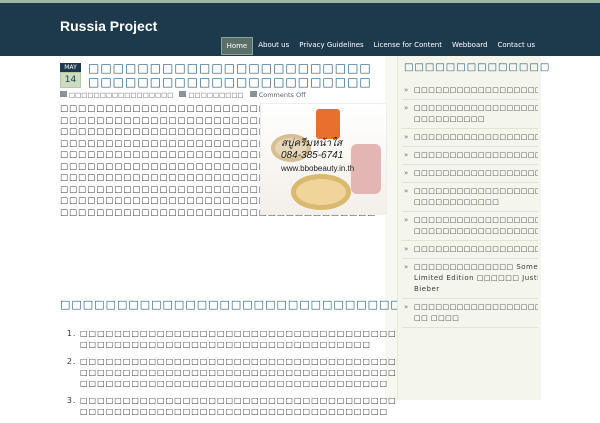 The height and width of the screenshot is (423, 600). I want to click on folder-icon, so click(183, 94).